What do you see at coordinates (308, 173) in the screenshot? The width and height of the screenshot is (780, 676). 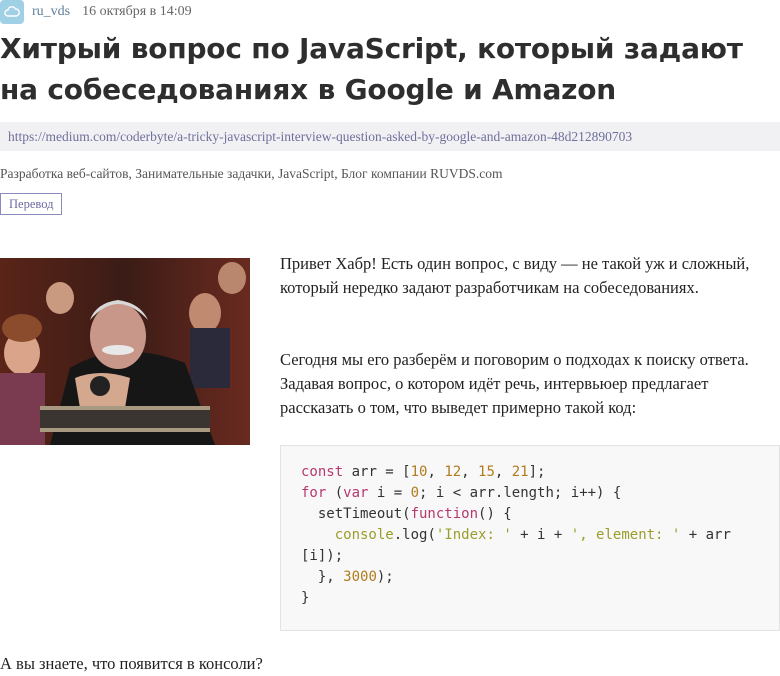 I see `hub-link: JavaScript,` at bounding box center [308, 173].